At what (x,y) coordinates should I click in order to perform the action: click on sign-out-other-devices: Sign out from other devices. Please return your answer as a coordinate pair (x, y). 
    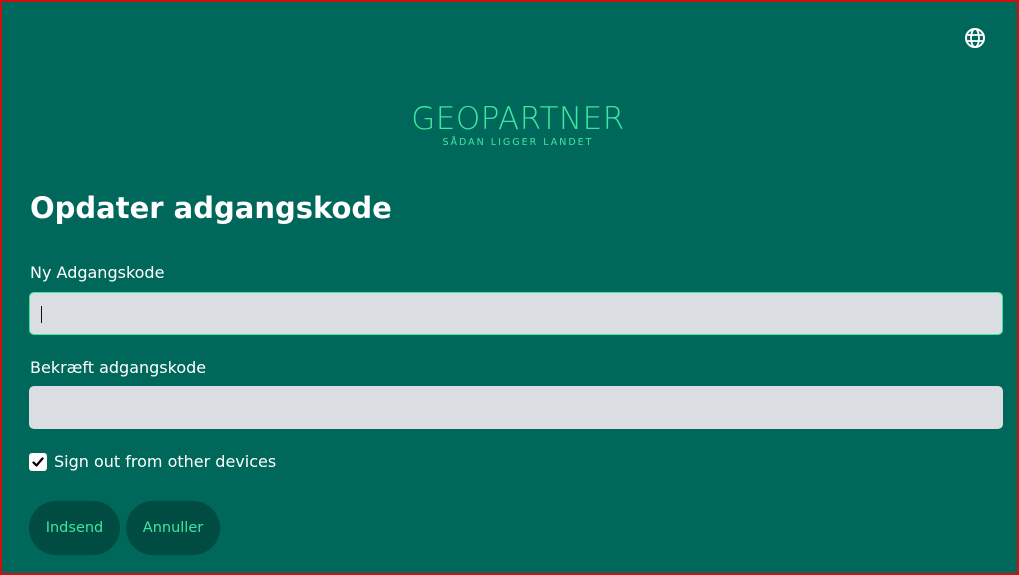
    Looking at the image, I should click on (152, 462).